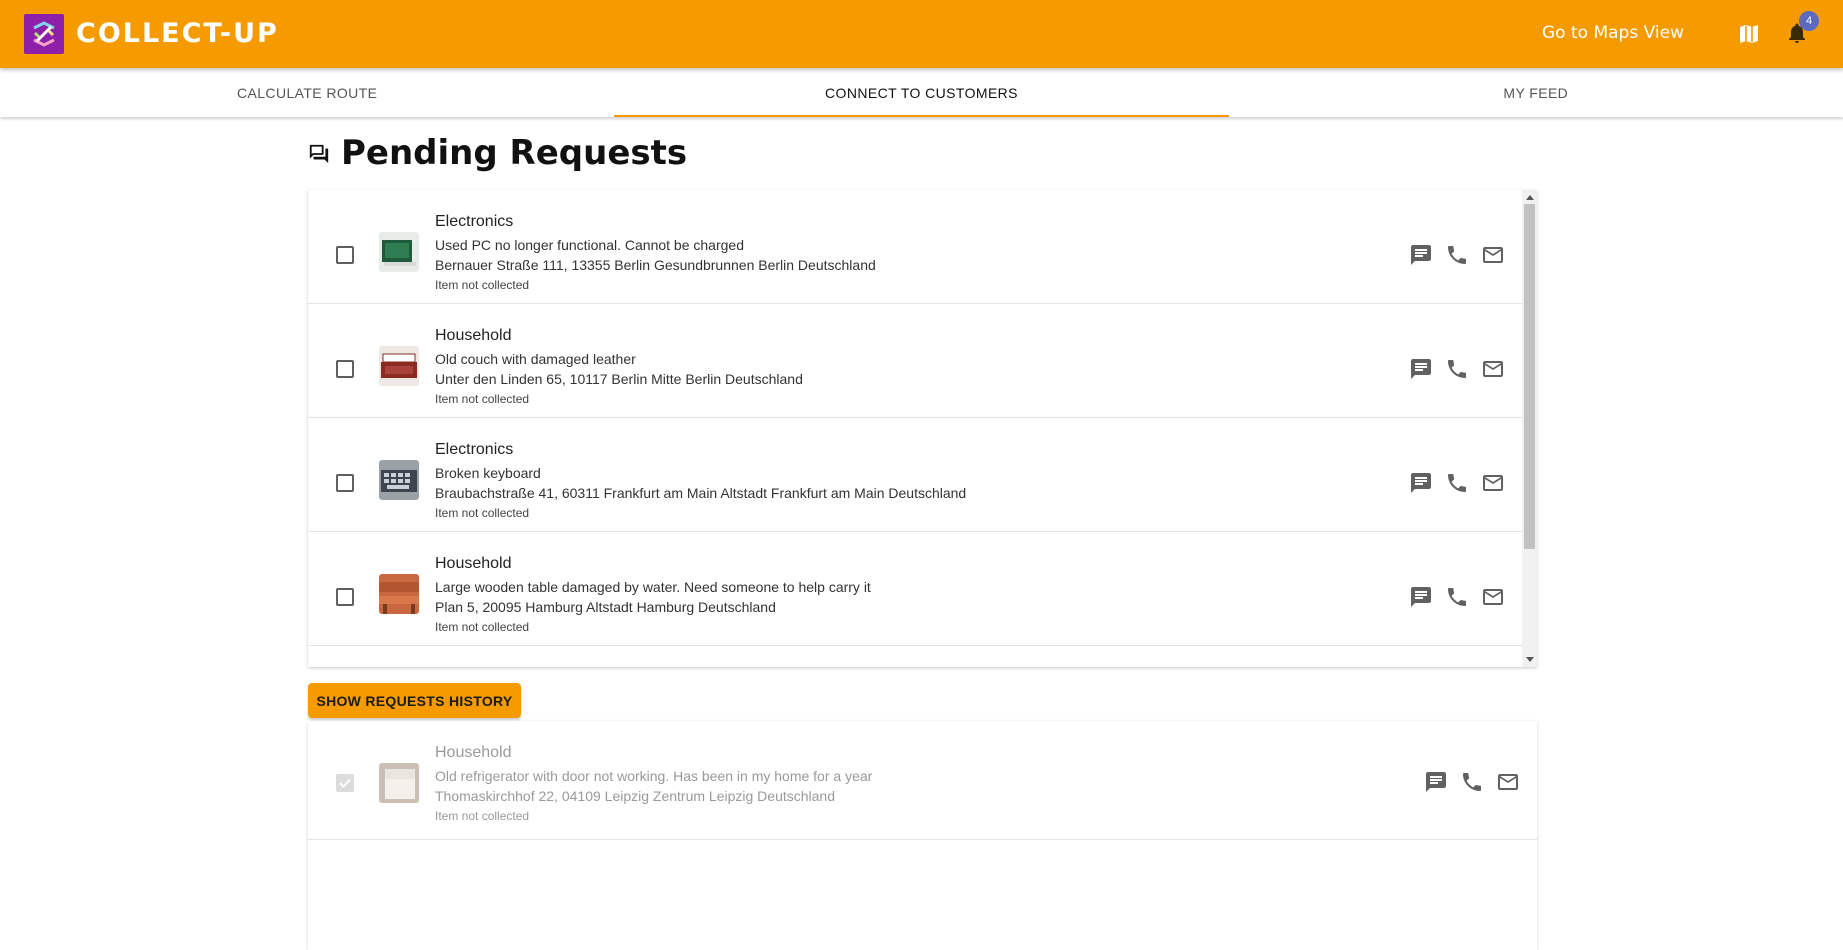 This screenshot has height=950, width=1843. I want to click on request-description: Old couch with damaged leather, so click(535, 359).